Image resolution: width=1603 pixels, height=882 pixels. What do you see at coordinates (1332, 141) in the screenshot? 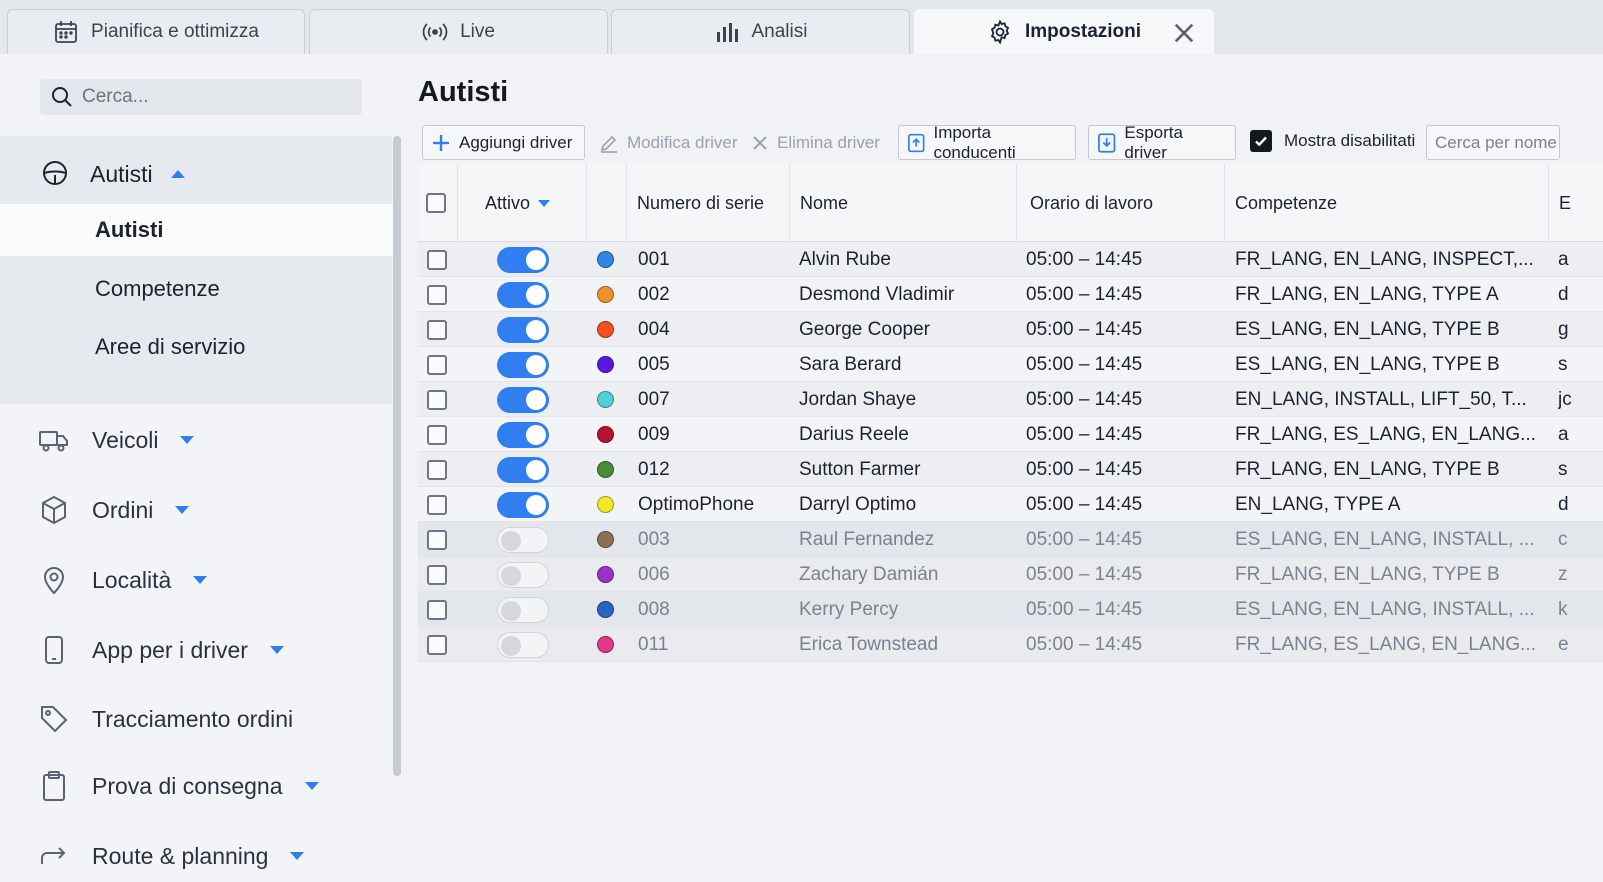
I see `show-disabled-checkbox: Mostra disabilitati` at bounding box center [1332, 141].